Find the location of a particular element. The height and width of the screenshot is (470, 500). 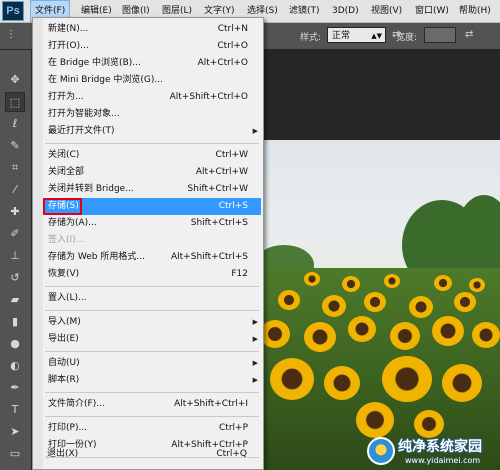

menu-item-shortcut: Alt+Shift+Ctrl+I is located at coordinates (211, 404).